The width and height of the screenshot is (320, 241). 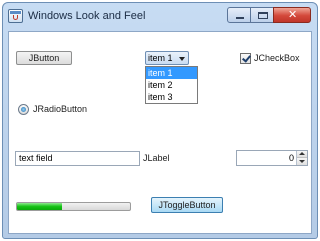 I want to click on jcheckbox: JCheckBox, so click(x=270, y=58).